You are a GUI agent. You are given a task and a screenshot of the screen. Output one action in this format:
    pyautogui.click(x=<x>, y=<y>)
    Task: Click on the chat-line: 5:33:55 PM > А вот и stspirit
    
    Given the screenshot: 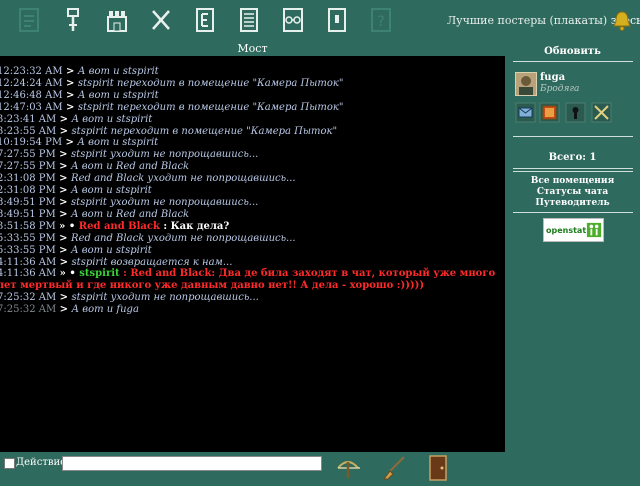 What is the action you would take?
    pyautogui.click(x=76, y=250)
    